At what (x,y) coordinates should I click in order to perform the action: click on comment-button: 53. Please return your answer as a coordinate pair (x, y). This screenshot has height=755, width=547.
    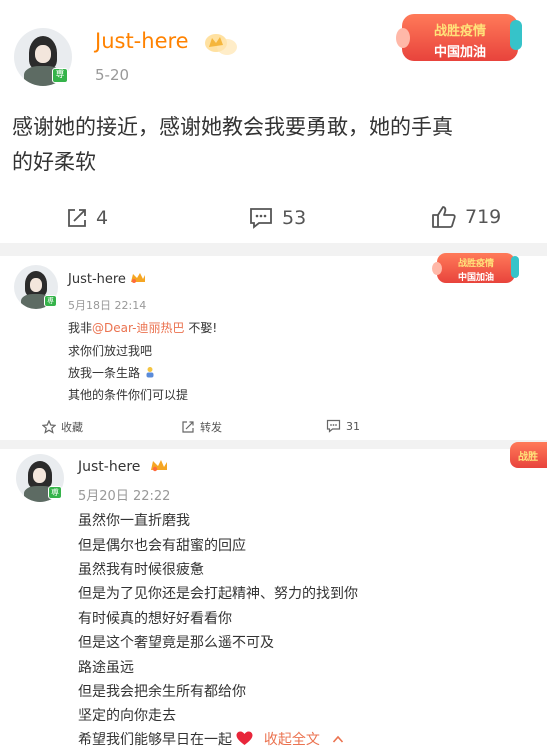
    Looking at the image, I should click on (277, 218).